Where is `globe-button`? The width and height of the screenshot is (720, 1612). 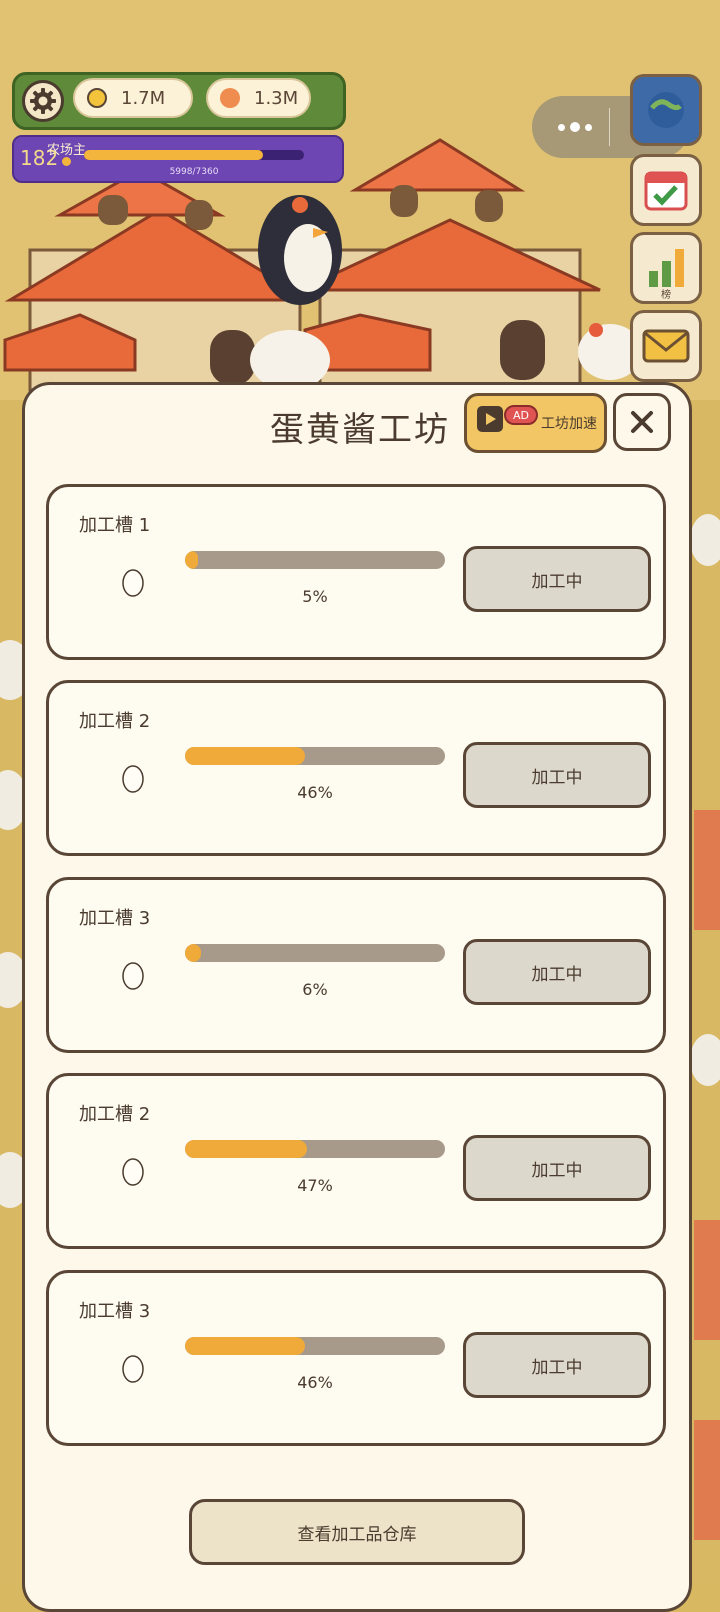
globe-button is located at coordinates (666, 110).